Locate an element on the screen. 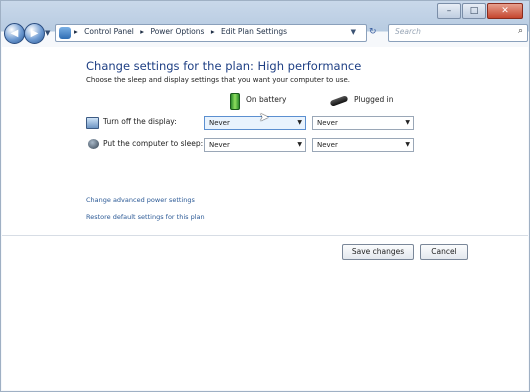  title-bar: – □ ✕ is located at coordinates (265, 11).